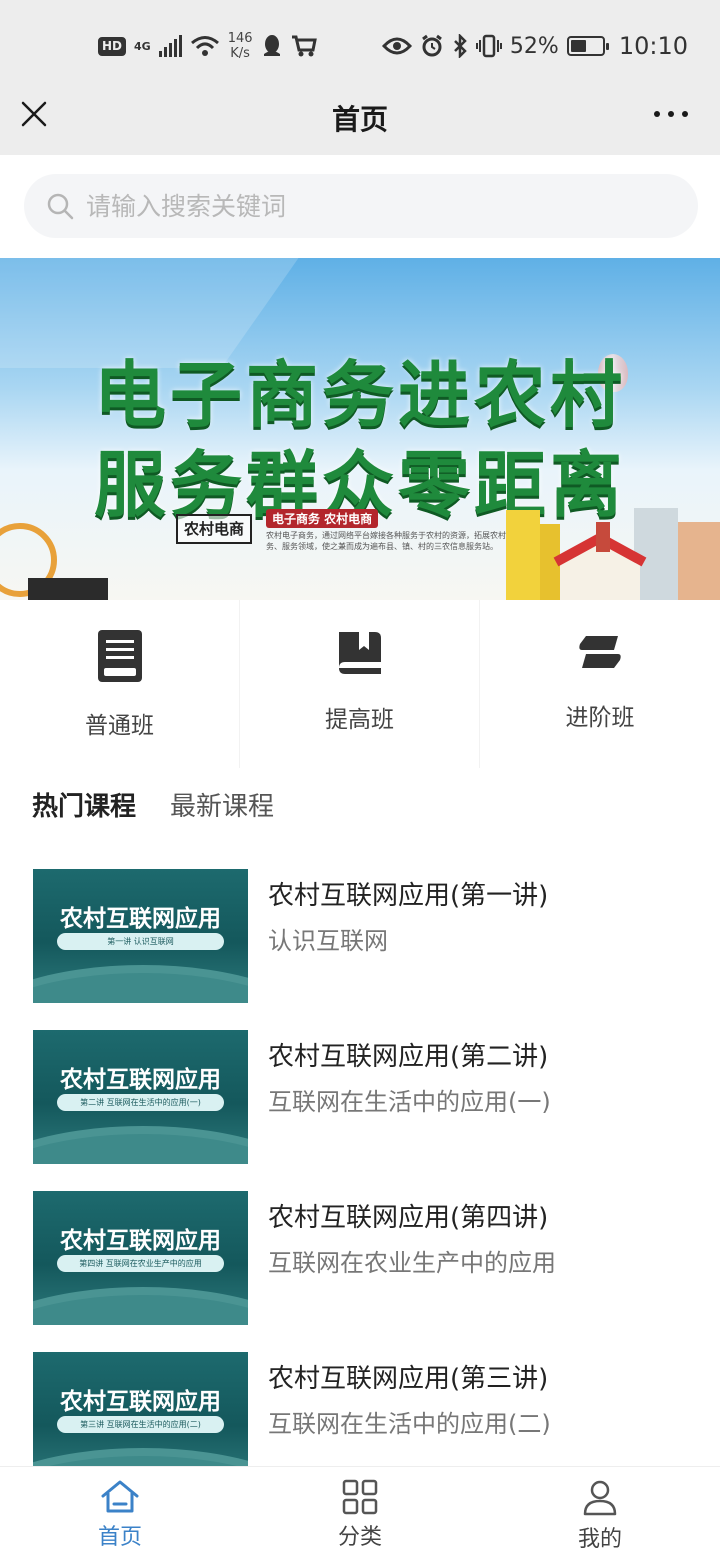 The height and width of the screenshot is (1560, 720). What do you see at coordinates (600, 684) in the screenshot?
I see `category-progressive: 进阶班` at bounding box center [600, 684].